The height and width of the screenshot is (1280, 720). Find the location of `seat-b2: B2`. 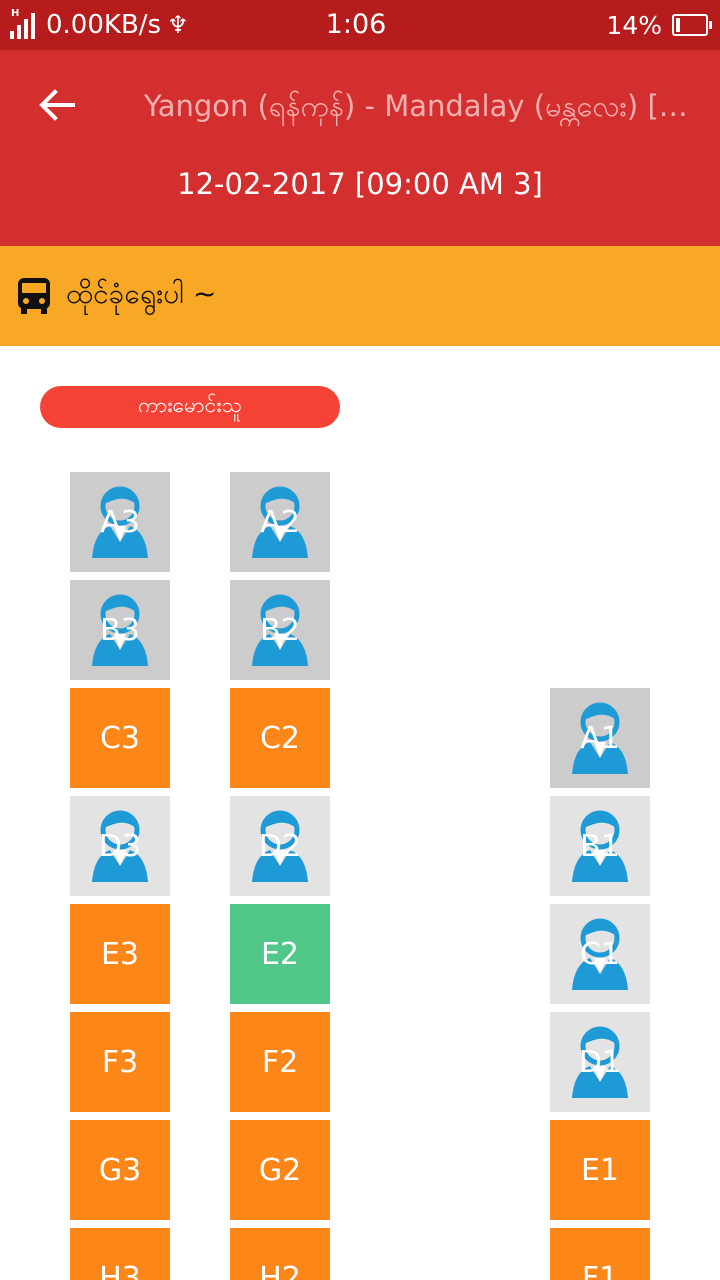

seat-b2: B2 is located at coordinates (280, 630).